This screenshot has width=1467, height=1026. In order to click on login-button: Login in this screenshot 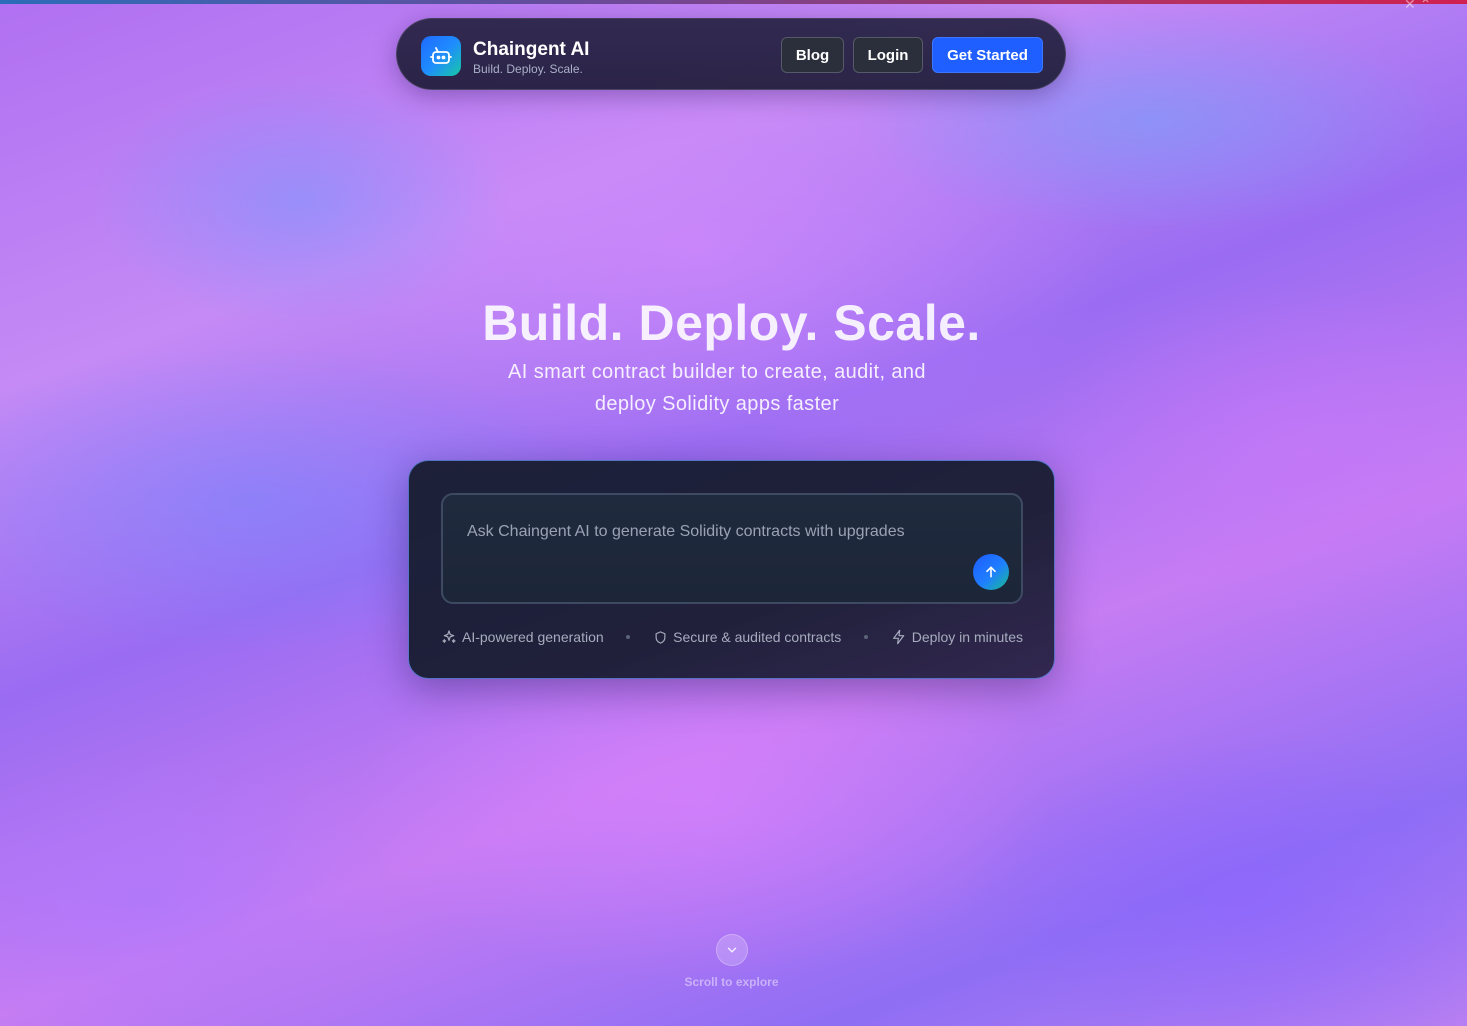, I will do `click(888, 55)`.